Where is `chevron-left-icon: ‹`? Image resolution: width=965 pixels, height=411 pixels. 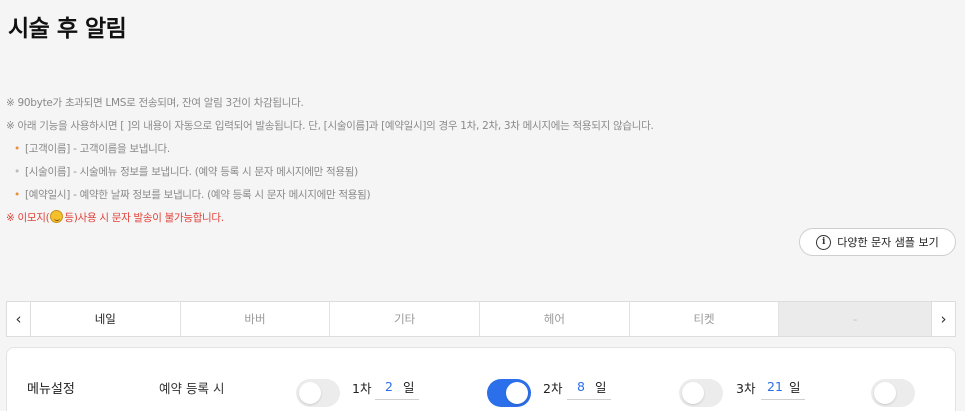 chevron-left-icon: ‹ is located at coordinates (18, 319).